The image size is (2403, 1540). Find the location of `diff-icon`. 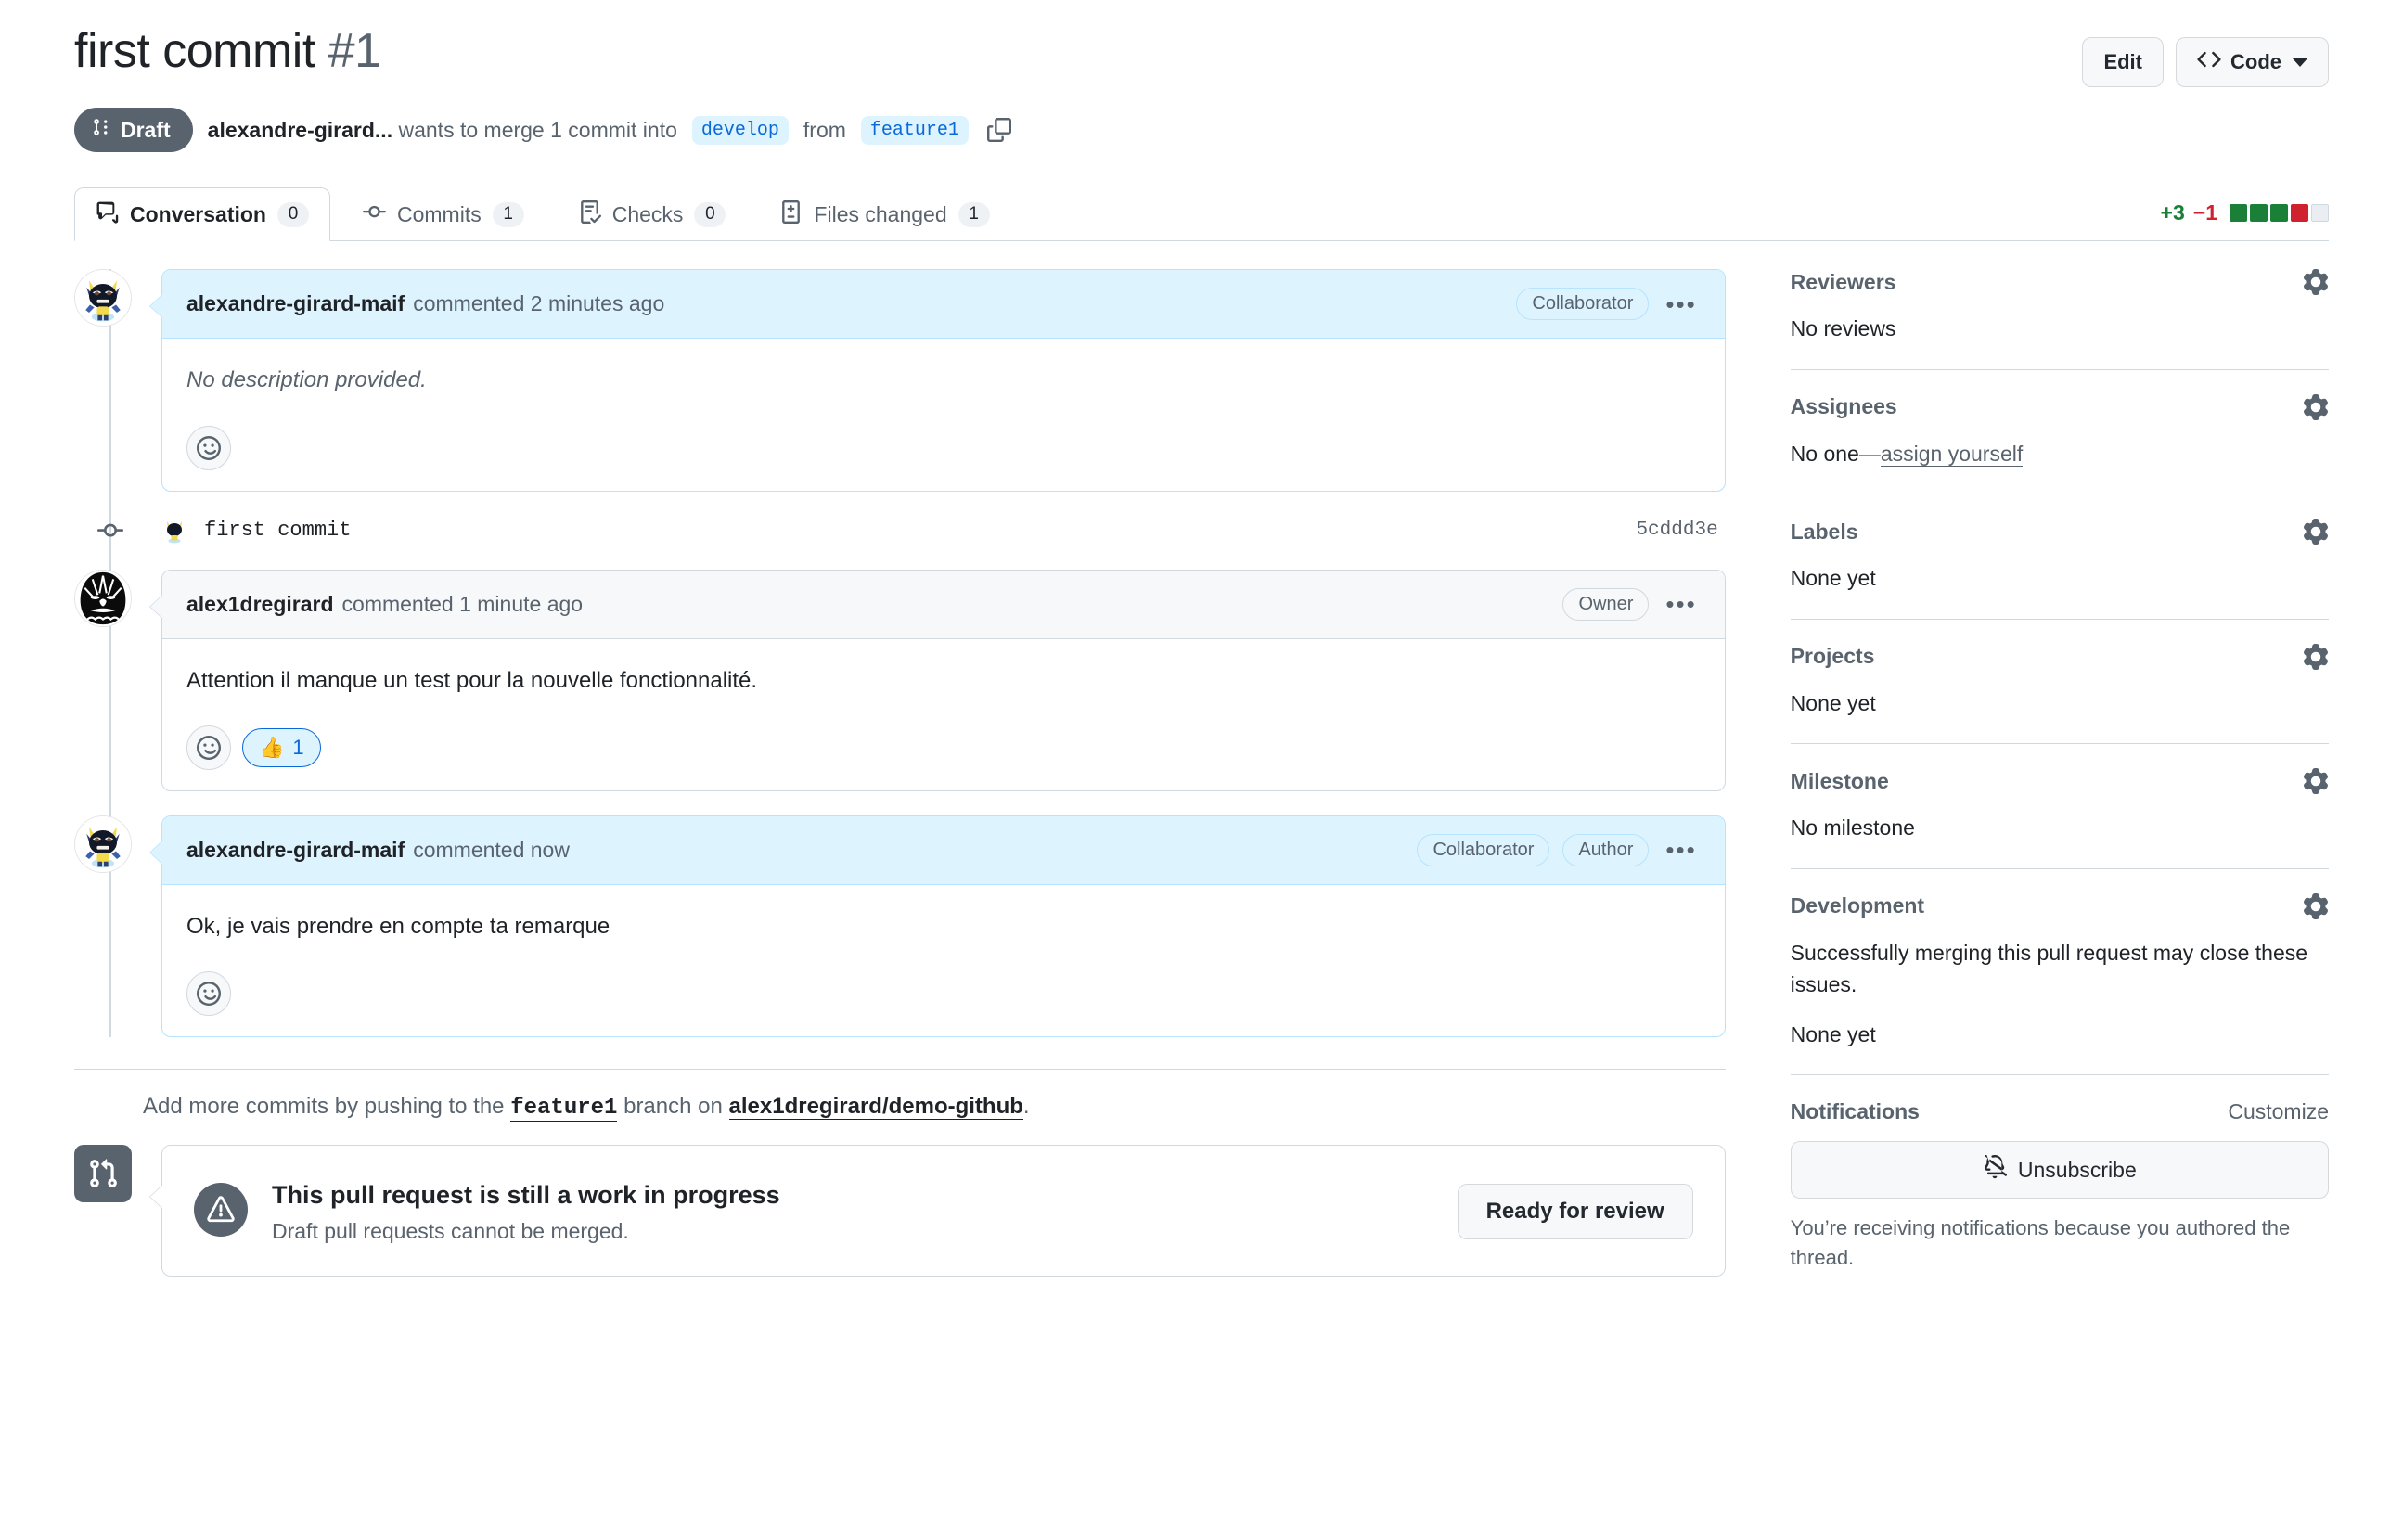

diff-icon is located at coordinates (791, 214).